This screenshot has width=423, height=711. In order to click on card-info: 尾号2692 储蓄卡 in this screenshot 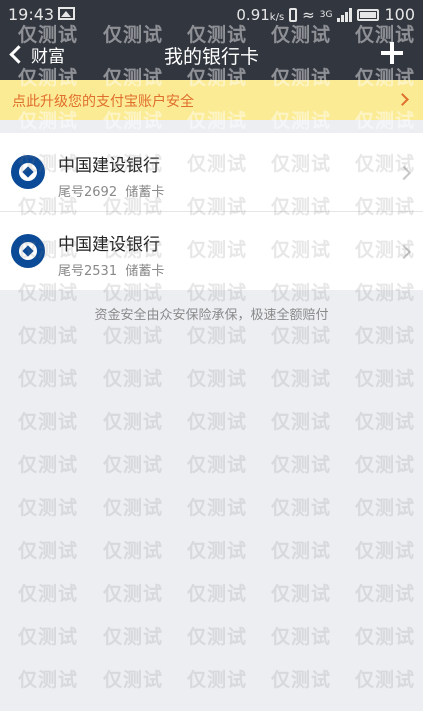, I will do `click(111, 190)`.